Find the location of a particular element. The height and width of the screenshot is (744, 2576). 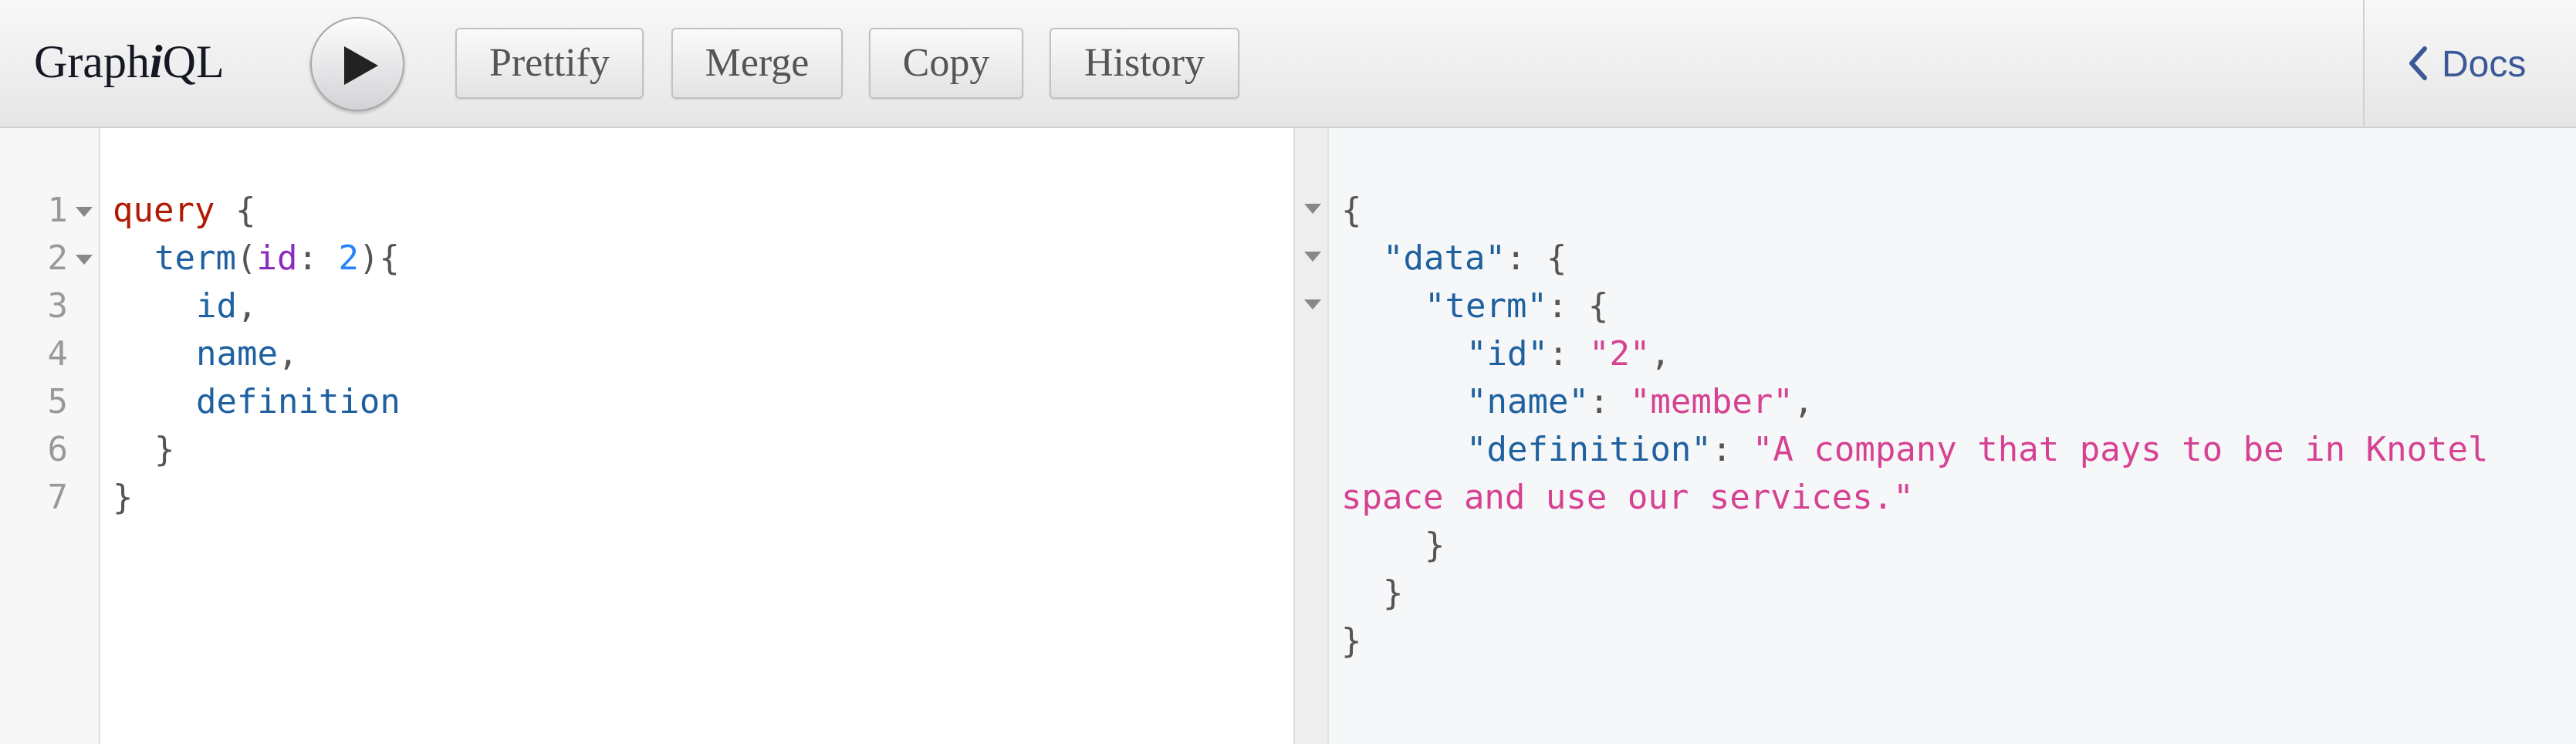

keyword-token: query is located at coordinates (164, 210).